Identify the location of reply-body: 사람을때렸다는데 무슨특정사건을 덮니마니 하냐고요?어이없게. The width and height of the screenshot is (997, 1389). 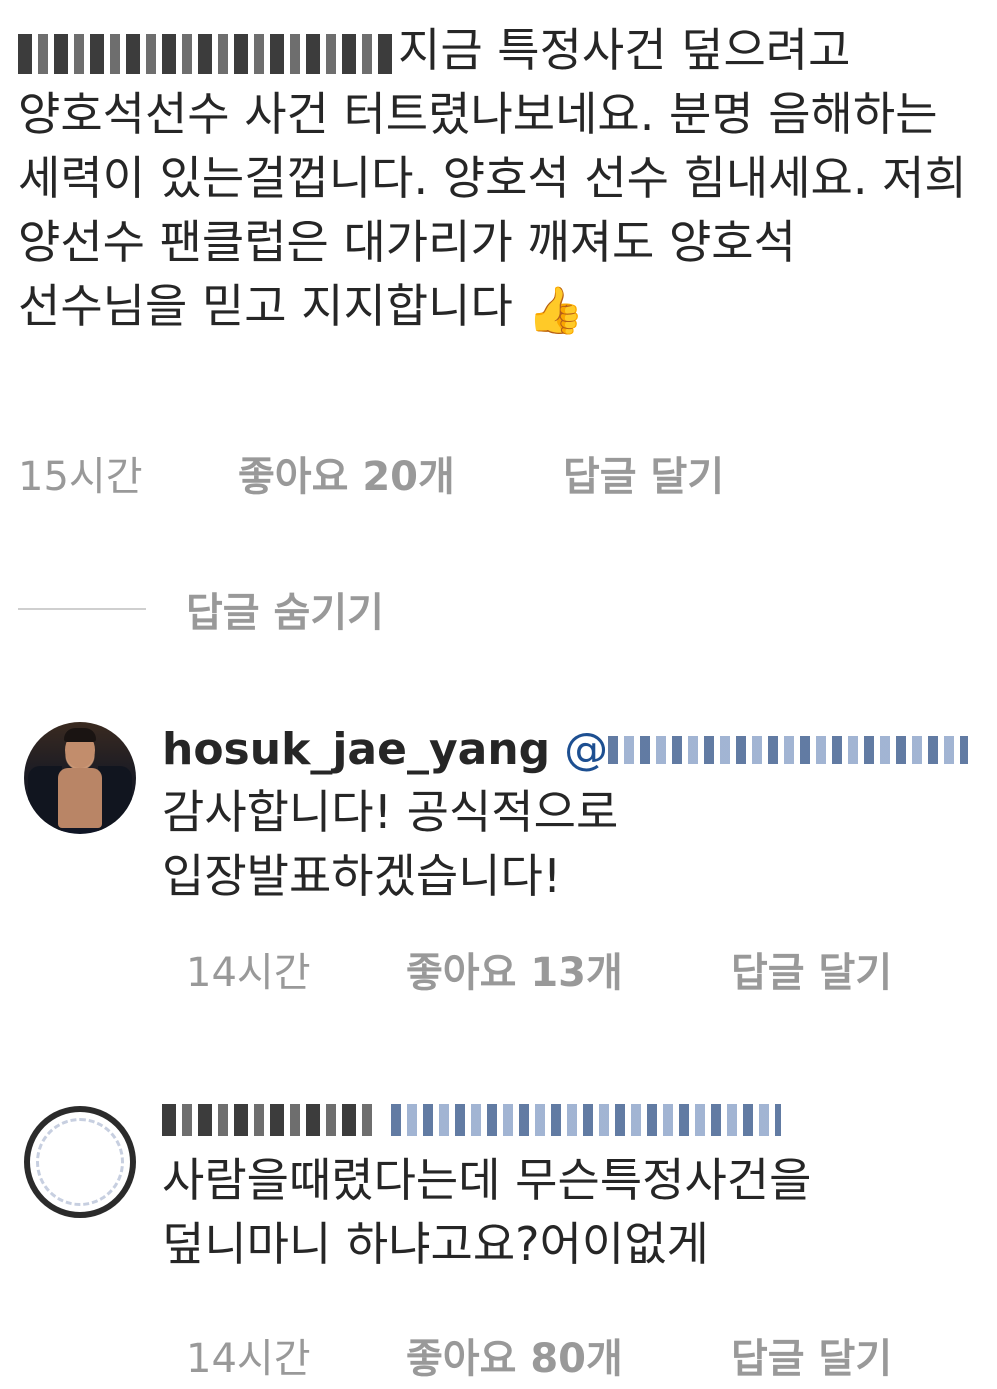
(567, 1190).